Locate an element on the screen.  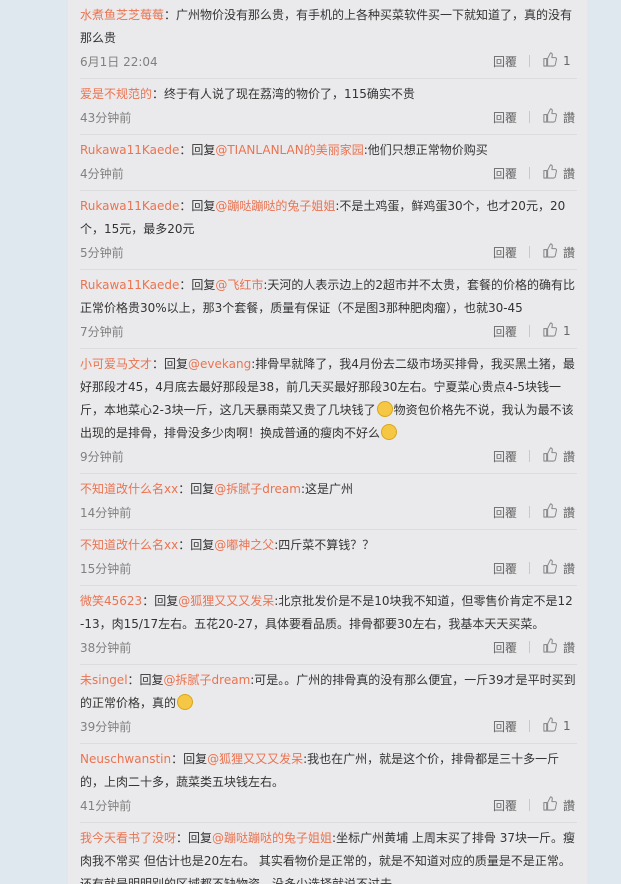
comment-text: 爱是不规范的：终于有人说了现在荔湾的物价了，115确实不贵 is located at coordinates (328, 94).